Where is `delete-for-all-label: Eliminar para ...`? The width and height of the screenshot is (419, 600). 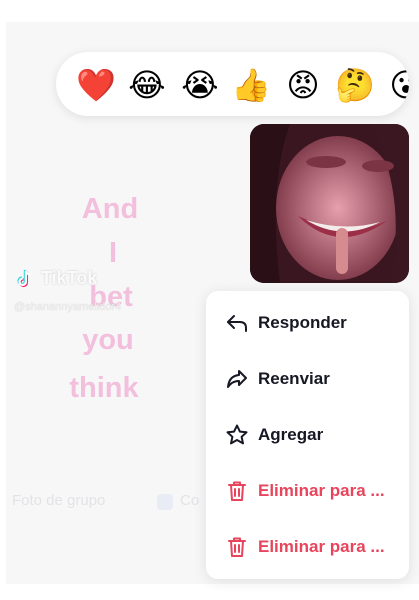 delete-for-all-label: Eliminar para ... is located at coordinates (321, 546).